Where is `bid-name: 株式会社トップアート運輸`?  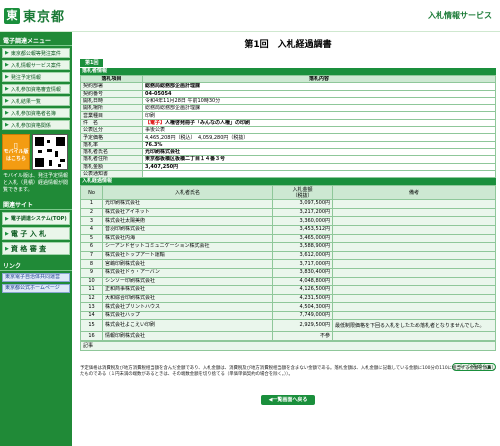
bid-name: 株式会社トップアート運輸 is located at coordinates (187, 255).